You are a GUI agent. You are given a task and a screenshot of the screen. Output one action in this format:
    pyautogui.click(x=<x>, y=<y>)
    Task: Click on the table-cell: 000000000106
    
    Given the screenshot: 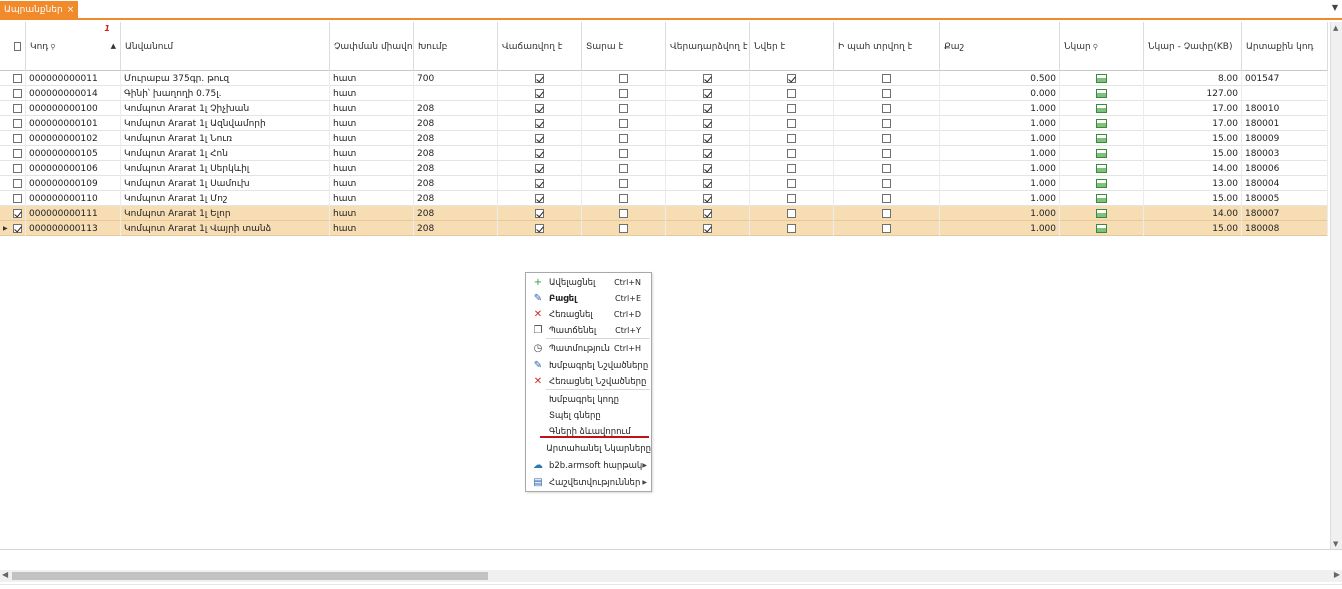 What is the action you would take?
    pyautogui.click(x=73, y=168)
    